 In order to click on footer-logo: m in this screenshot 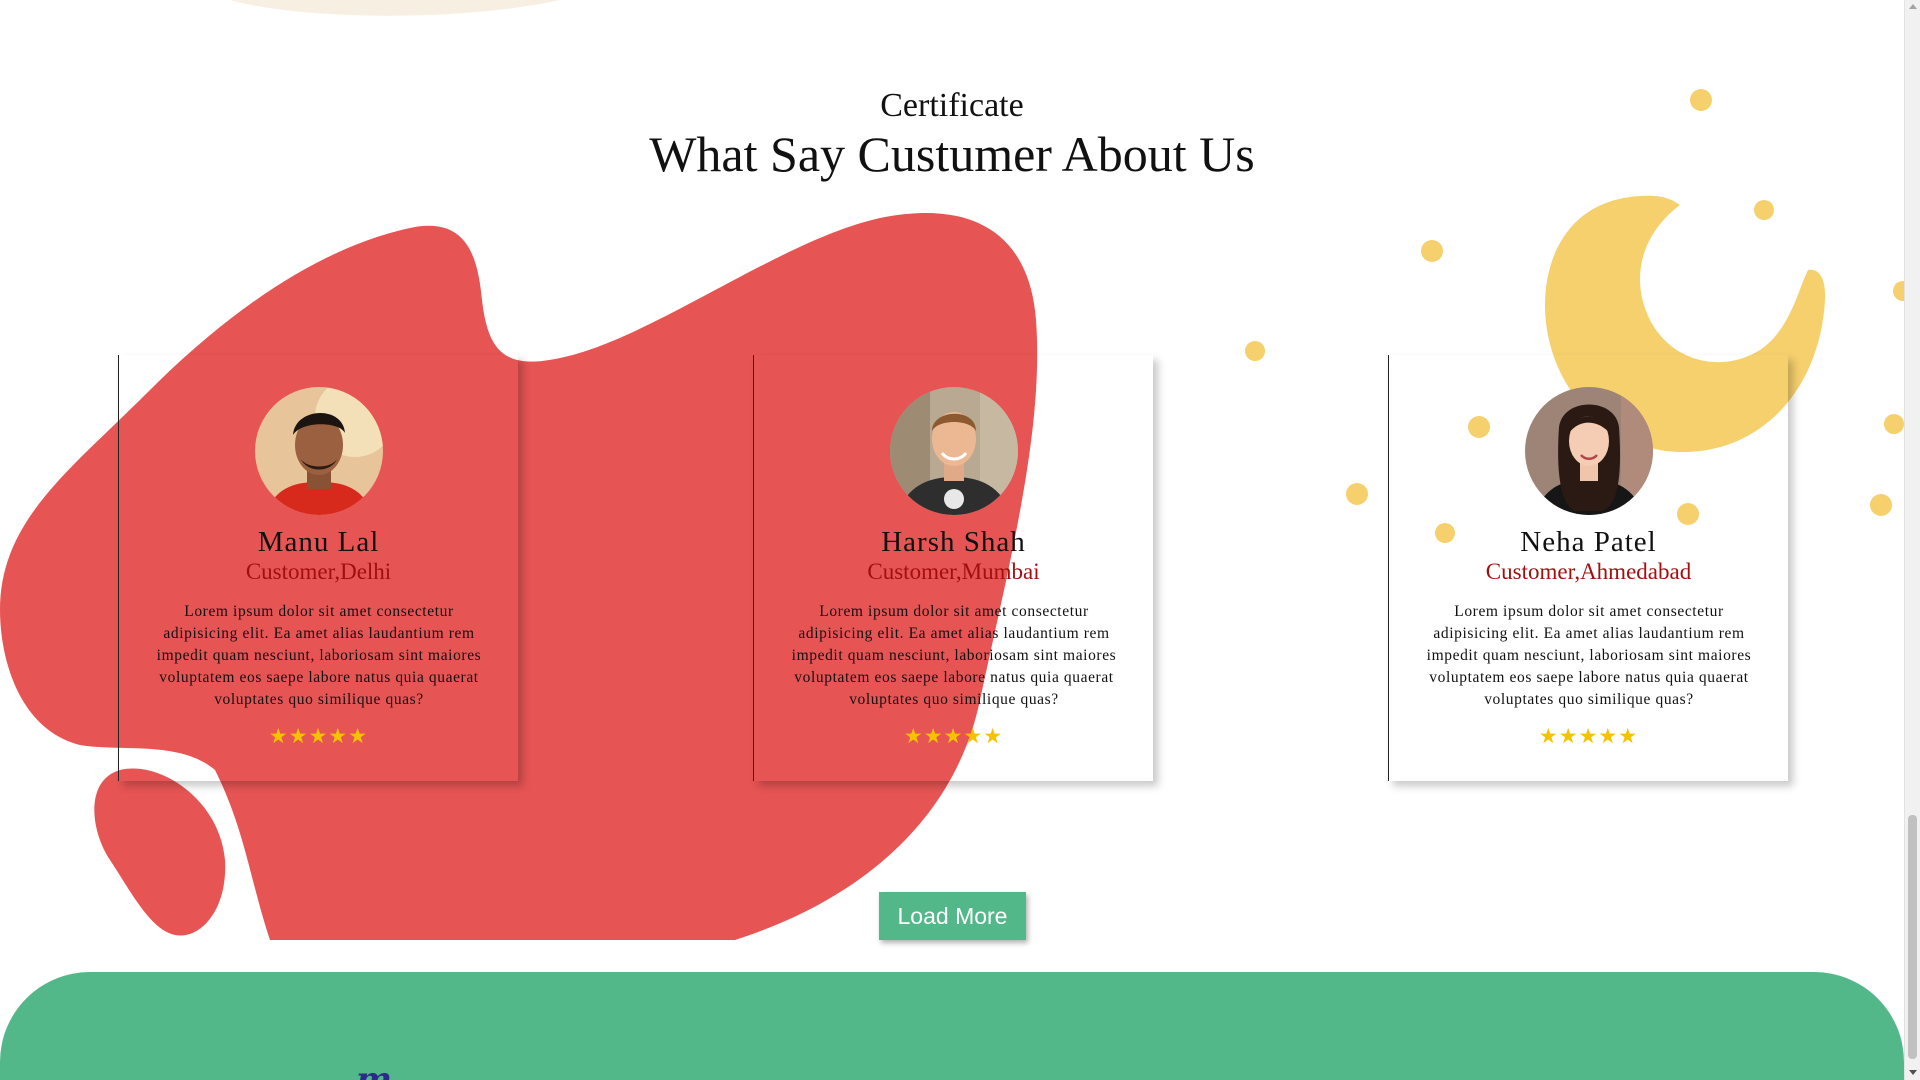, I will do `click(374, 1071)`.